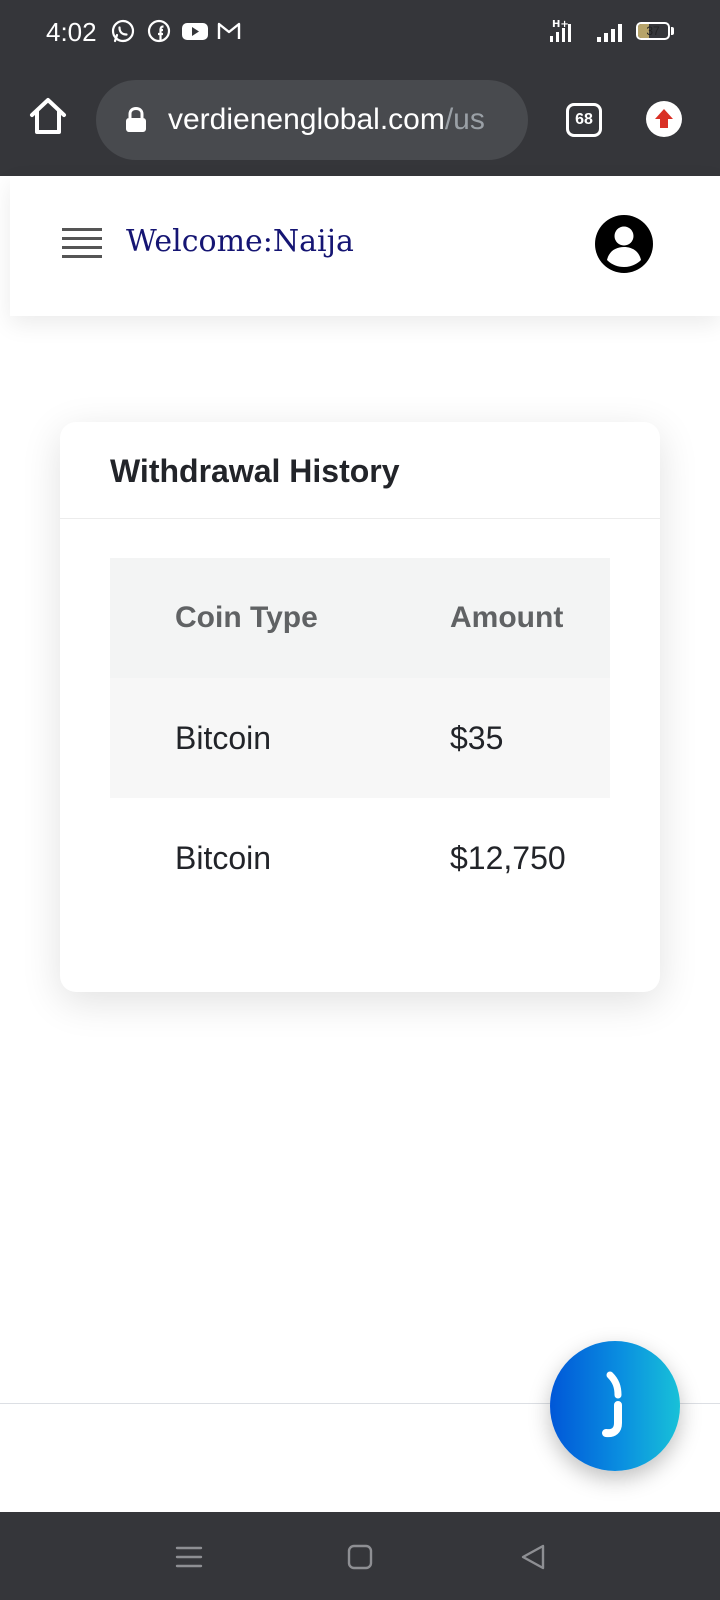 Image resolution: width=720 pixels, height=1600 pixels. Describe the element at coordinates (306, 119) in the screenshot. I see `url-domain: verdienenglobal.com` at that location.